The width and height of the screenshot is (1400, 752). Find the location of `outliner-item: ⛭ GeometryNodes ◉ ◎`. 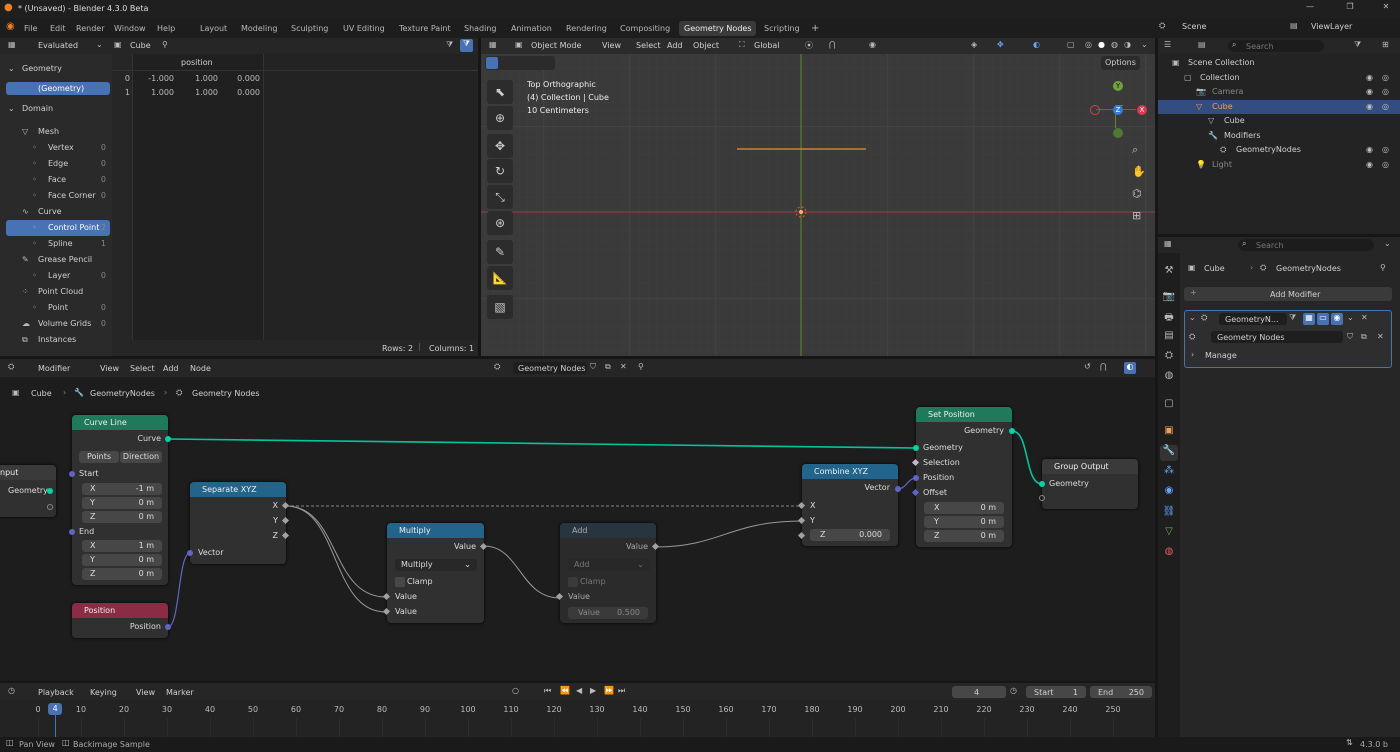

outliner-item: ⛭ GeometryNodes ◉ ◎ is located at coordinates (1279, 150).